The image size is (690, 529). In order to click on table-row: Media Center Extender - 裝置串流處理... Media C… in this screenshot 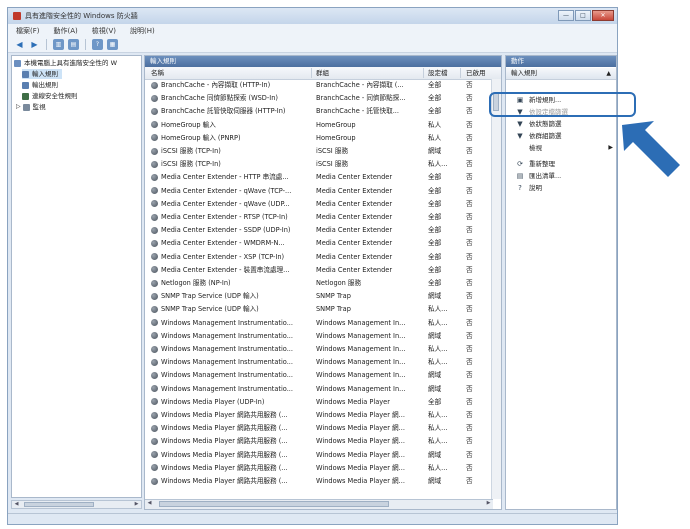, I will do `click(319, 270)`.